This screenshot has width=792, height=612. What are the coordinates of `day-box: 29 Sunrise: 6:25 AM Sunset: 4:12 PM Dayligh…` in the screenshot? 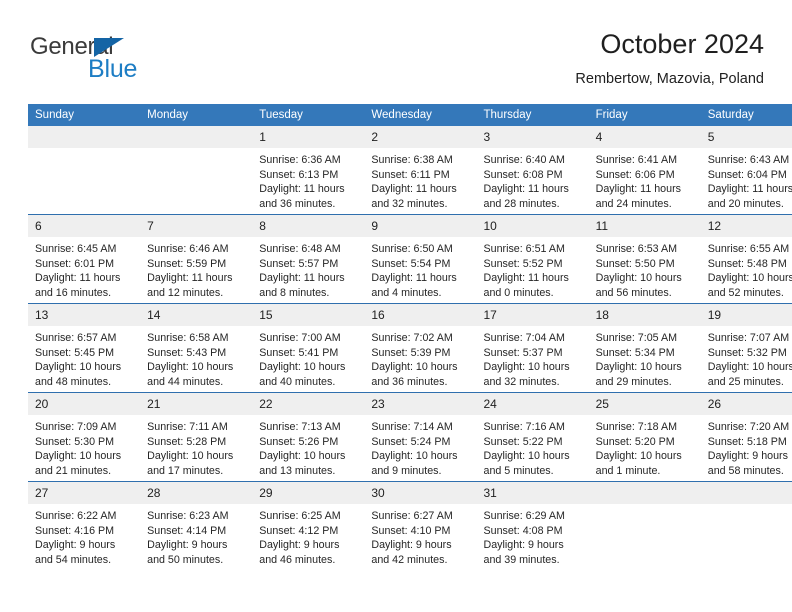 It's located at (308, 526).